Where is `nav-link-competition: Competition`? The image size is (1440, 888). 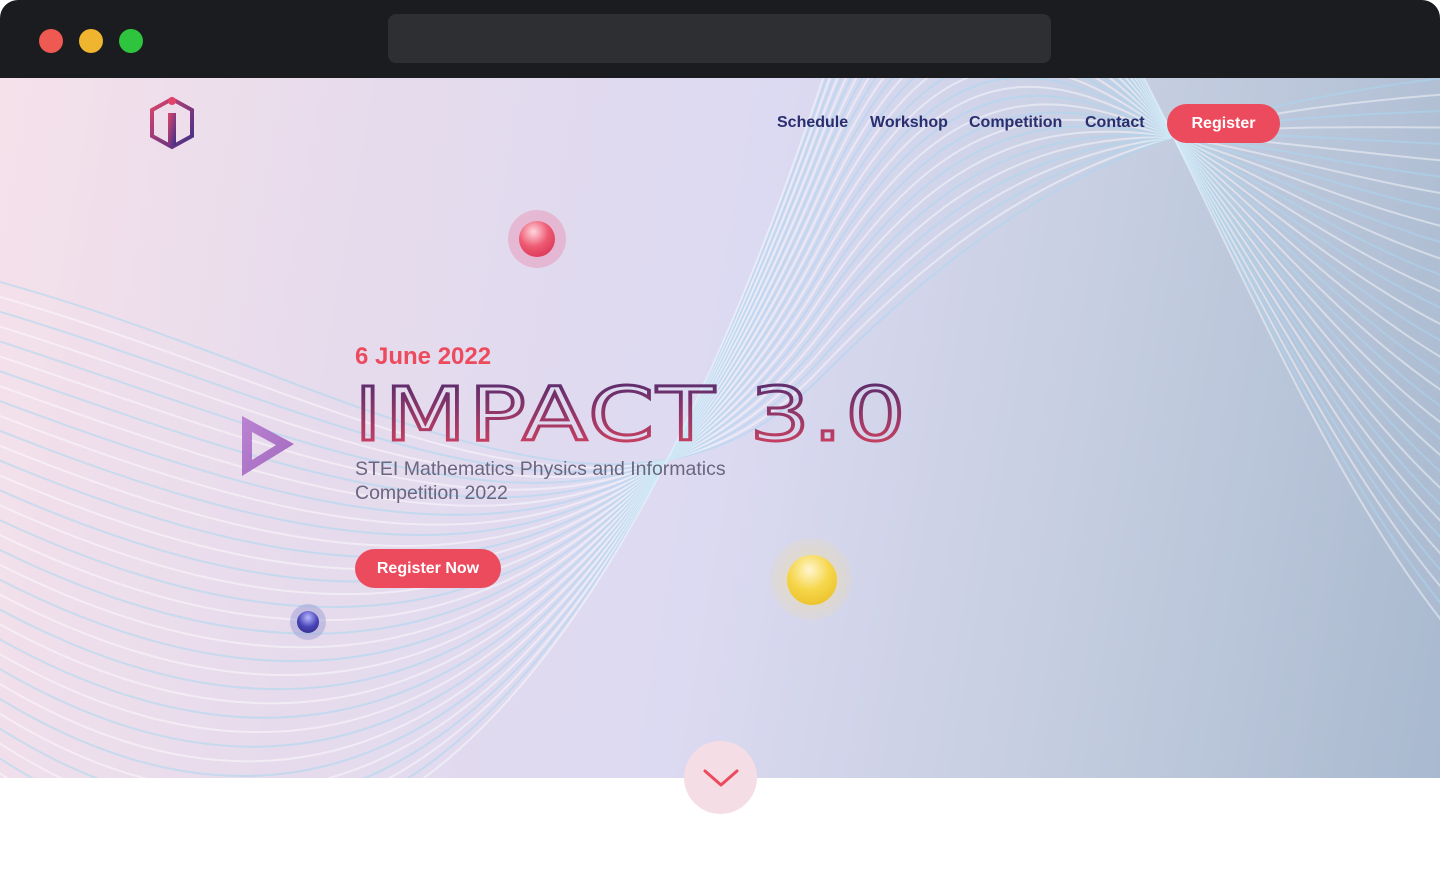
nav-link-competition: Competition is located at coordinates (1015, 123).